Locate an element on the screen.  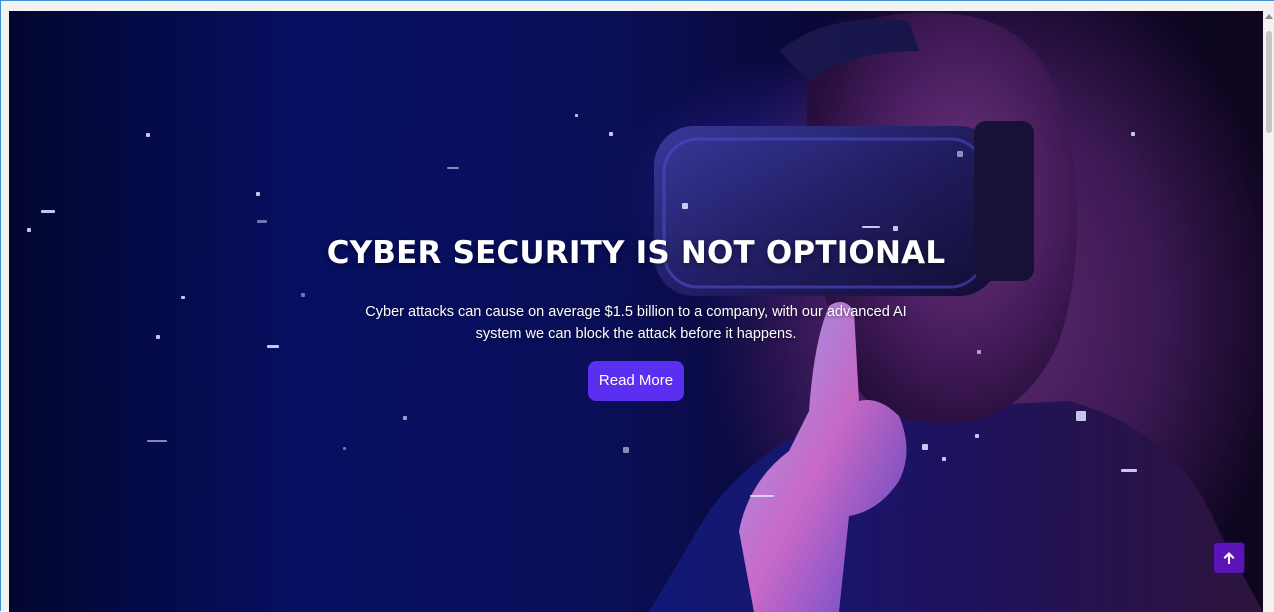
vertical-scrollbar is located at coordinates (1268, 311).